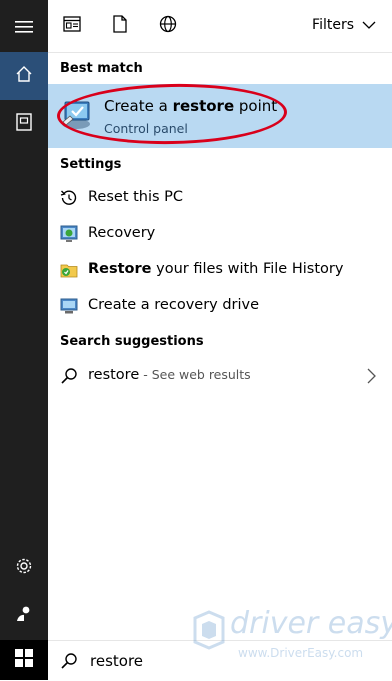  Describe the element at coordinates (369, 25) in the screenshot. I see `chevron-down-icon` at that location.